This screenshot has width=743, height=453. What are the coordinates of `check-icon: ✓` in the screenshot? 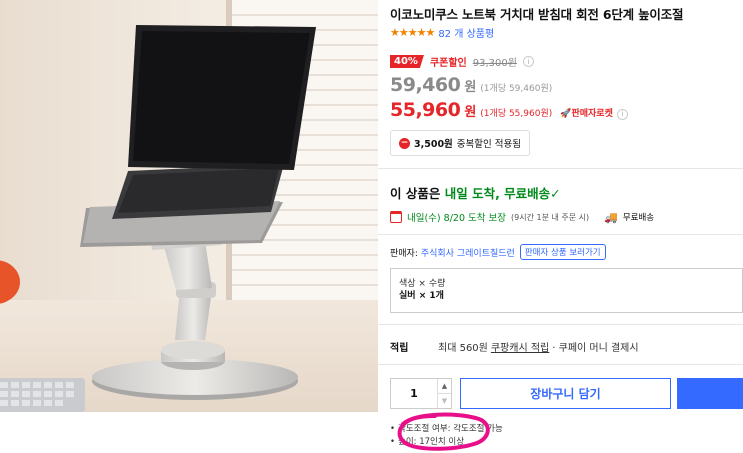 It's located at (555, 193).